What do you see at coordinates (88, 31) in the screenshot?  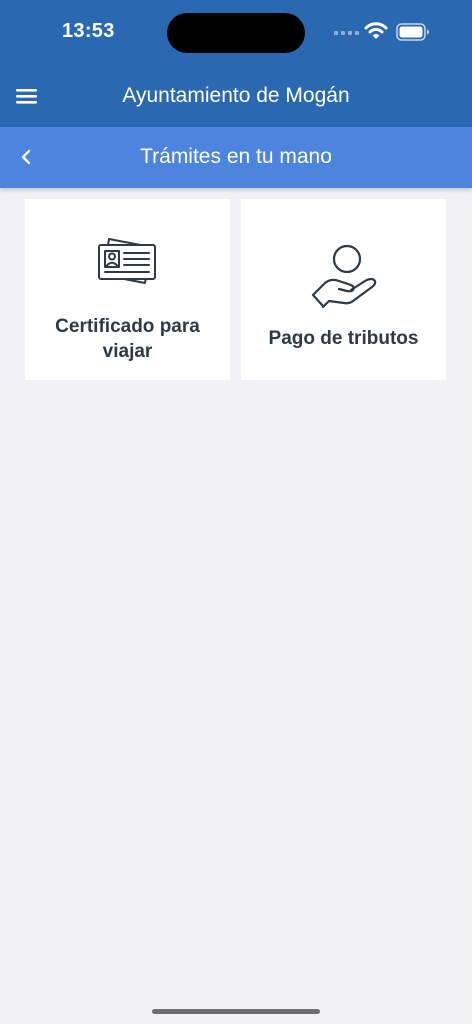 I see `status-time: 13:53` at bounding box center [88, 31].